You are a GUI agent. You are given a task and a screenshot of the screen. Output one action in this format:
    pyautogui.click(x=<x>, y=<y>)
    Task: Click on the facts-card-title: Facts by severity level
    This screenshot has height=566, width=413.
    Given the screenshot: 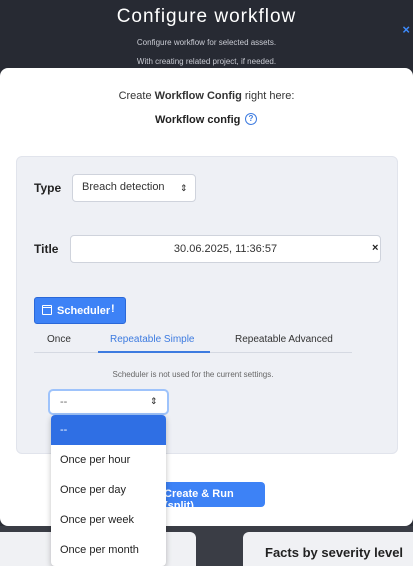 What is the action you would take?
    pyautogui.click(x=334, y=552)
    